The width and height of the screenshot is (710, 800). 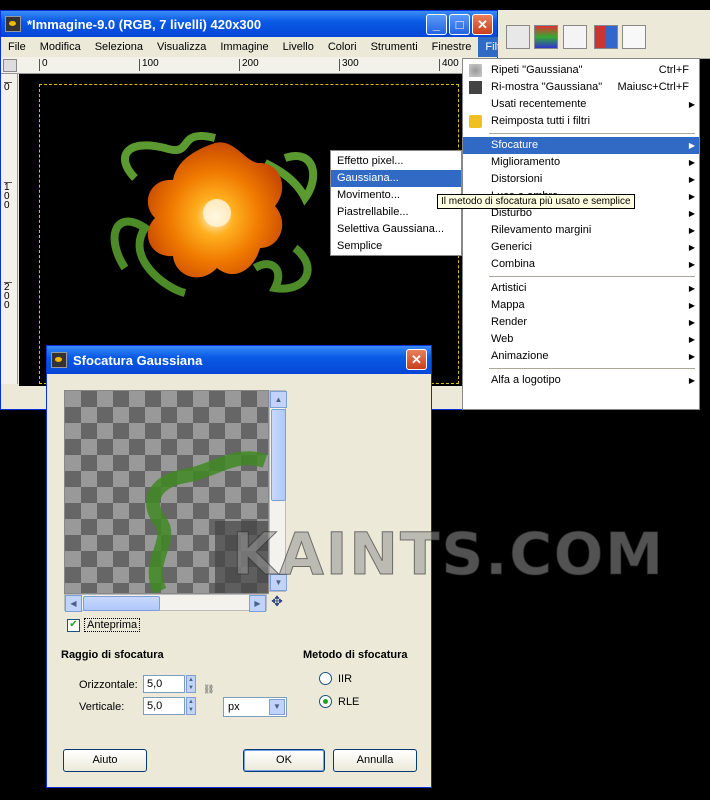 What do you see at coordinates (475, 70) in the screenshot?
I see `repeat-icon` at bounding box center [475, 70].